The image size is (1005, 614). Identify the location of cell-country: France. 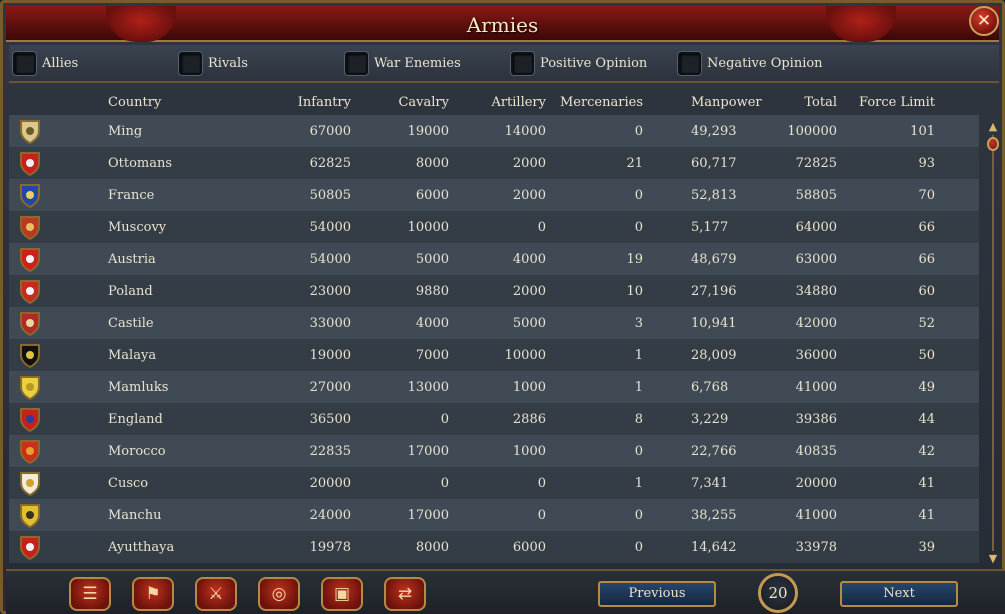
(131, 195).